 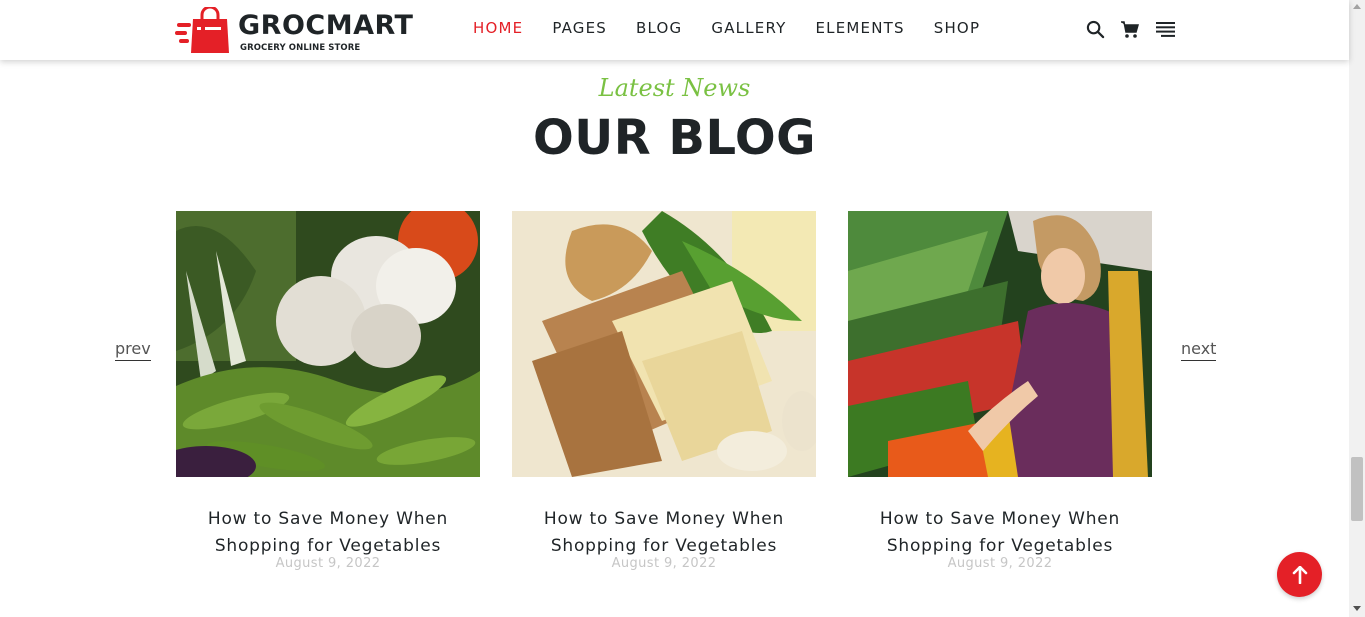 What do you see at coordinates (202, 30) in the screenshot?
I see `shopping-bag-logo-icon` at bounding box center [202, 30].